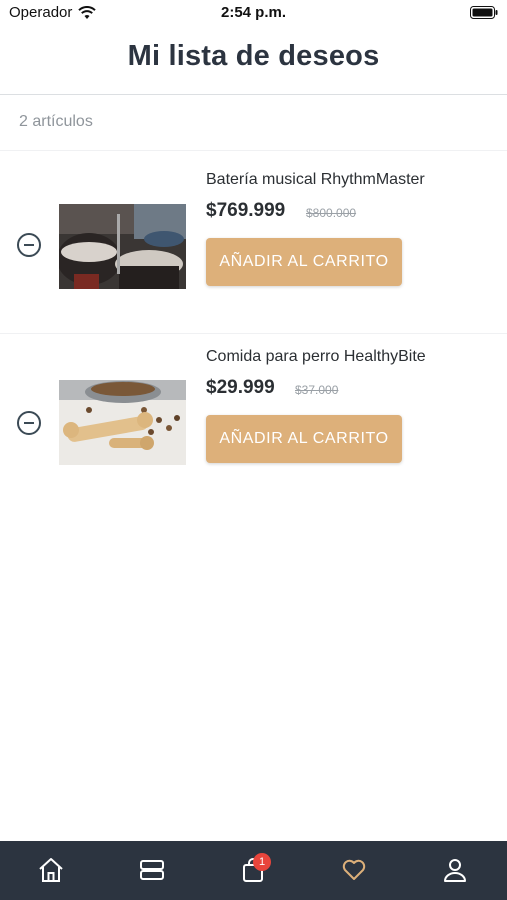 This screenshot has height=900, width=507. What do you see at coordinates (484, 12) in the screenshot?
I see `battery-icon` at bounding box center [484, 12].